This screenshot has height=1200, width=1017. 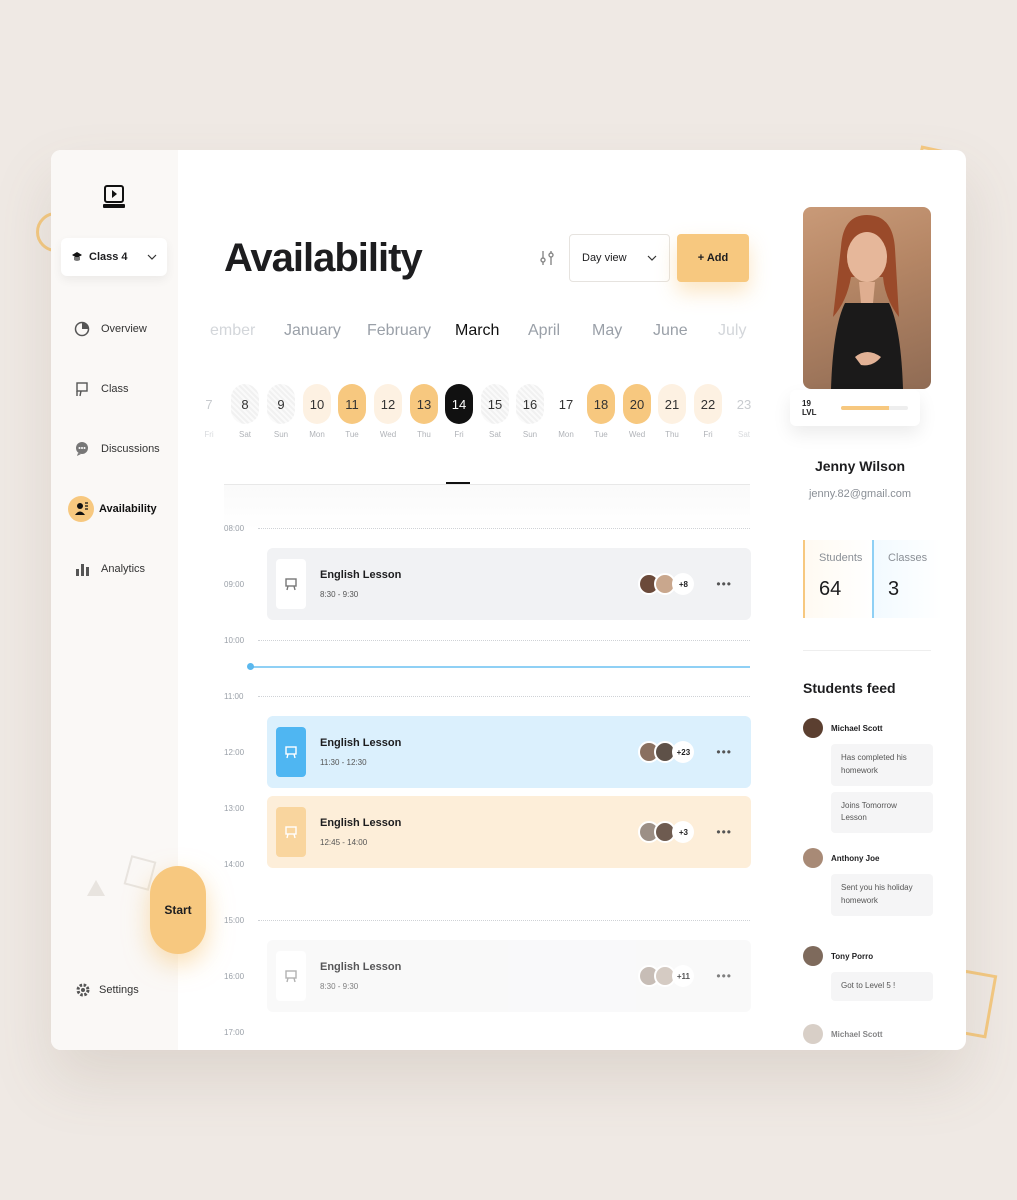 I want to click on month-item: April, so click(x=544, y=331).